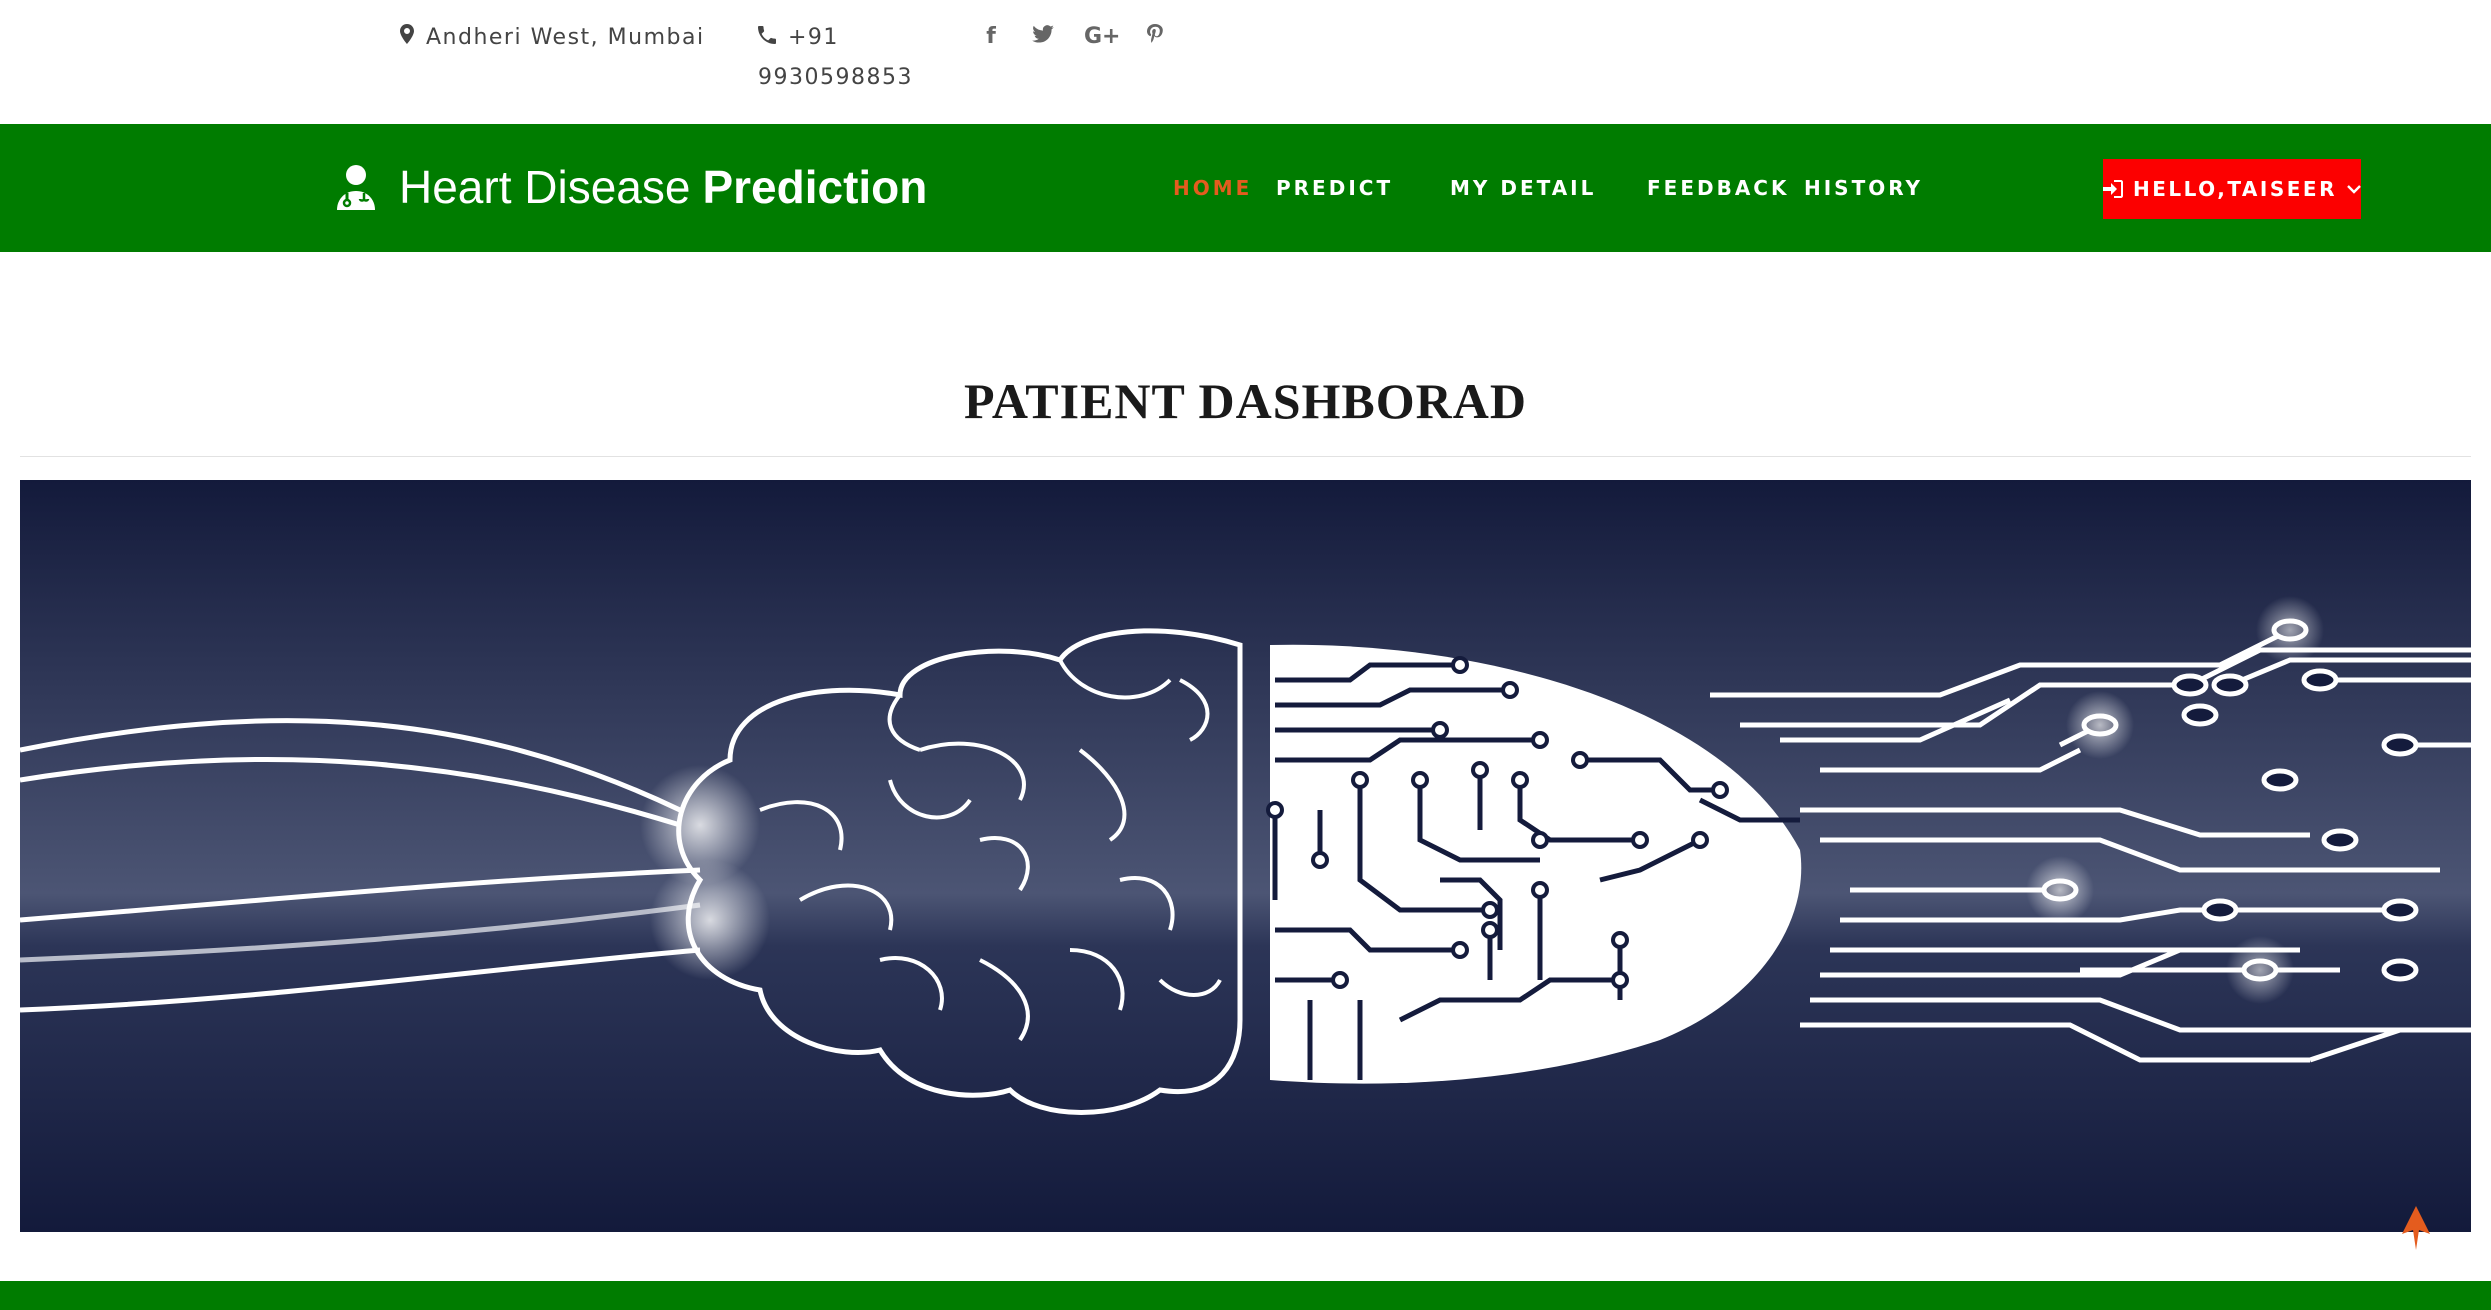  I want to click on scroll-top-button, so click(2416, 1230).